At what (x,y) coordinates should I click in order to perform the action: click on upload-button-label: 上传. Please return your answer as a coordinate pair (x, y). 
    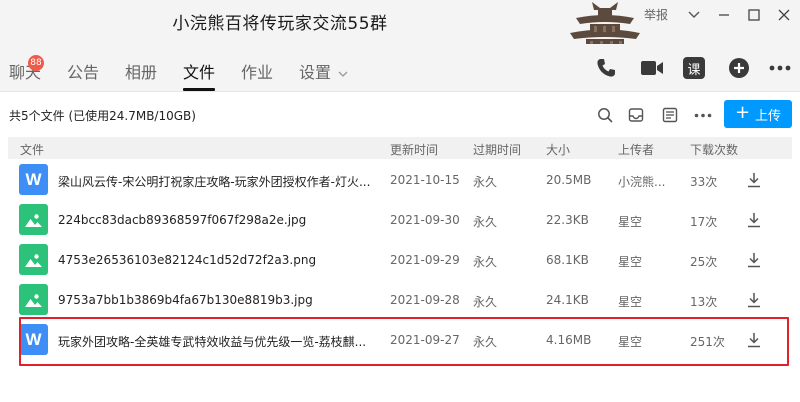
    Looking at the image, I should click on (768, 116).